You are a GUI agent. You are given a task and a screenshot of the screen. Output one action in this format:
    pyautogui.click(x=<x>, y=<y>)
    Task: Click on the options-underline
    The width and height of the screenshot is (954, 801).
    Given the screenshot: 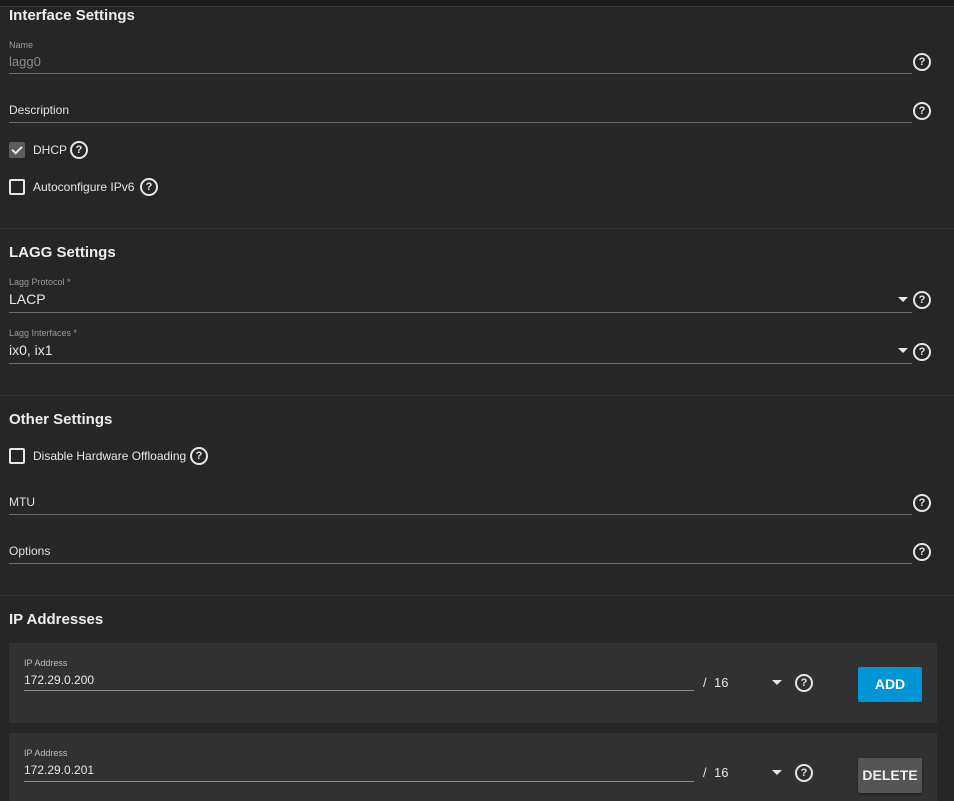 What is the action you would take?
    pyautogui.click(x=460, y=563)
    